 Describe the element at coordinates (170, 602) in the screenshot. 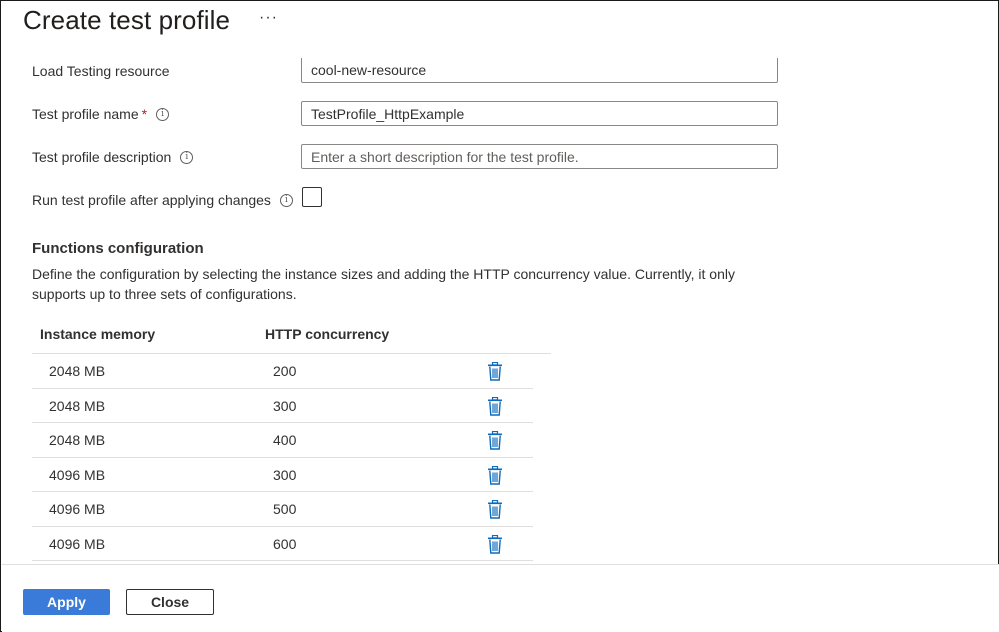

I see `close-button: Close` at that location.